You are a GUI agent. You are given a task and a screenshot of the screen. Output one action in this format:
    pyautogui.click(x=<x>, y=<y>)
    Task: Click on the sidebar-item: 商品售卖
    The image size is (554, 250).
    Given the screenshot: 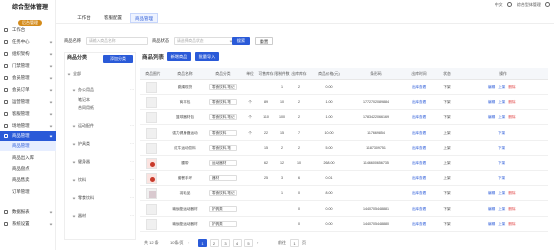 What is the action you would take?
    pyautogui.click(x=28, y=180)
    